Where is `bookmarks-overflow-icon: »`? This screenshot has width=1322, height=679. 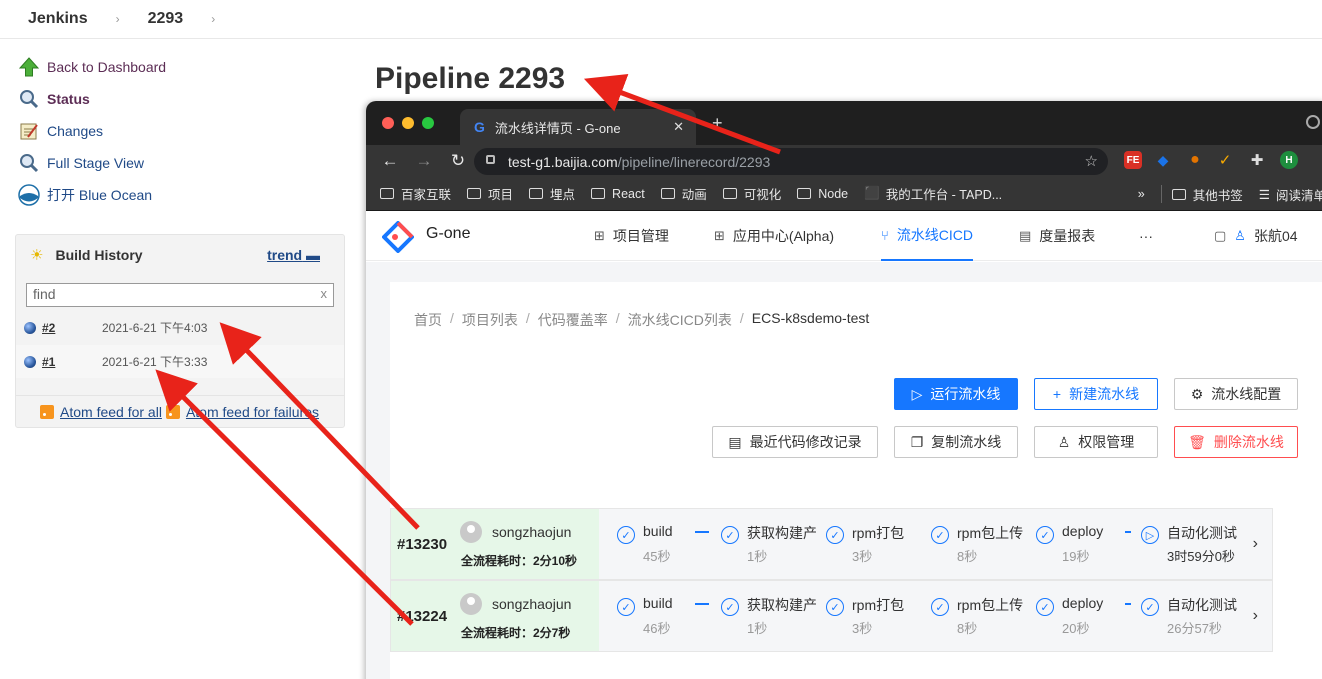 bookmarks-overflow-icon: » is located at coordinates (1141, 194).